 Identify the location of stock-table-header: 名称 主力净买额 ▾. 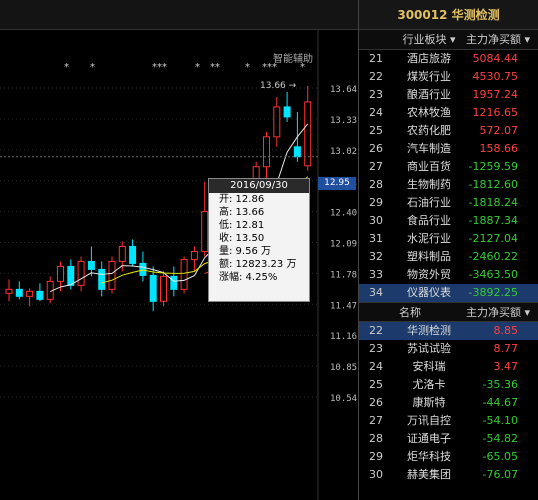
(448, 312).